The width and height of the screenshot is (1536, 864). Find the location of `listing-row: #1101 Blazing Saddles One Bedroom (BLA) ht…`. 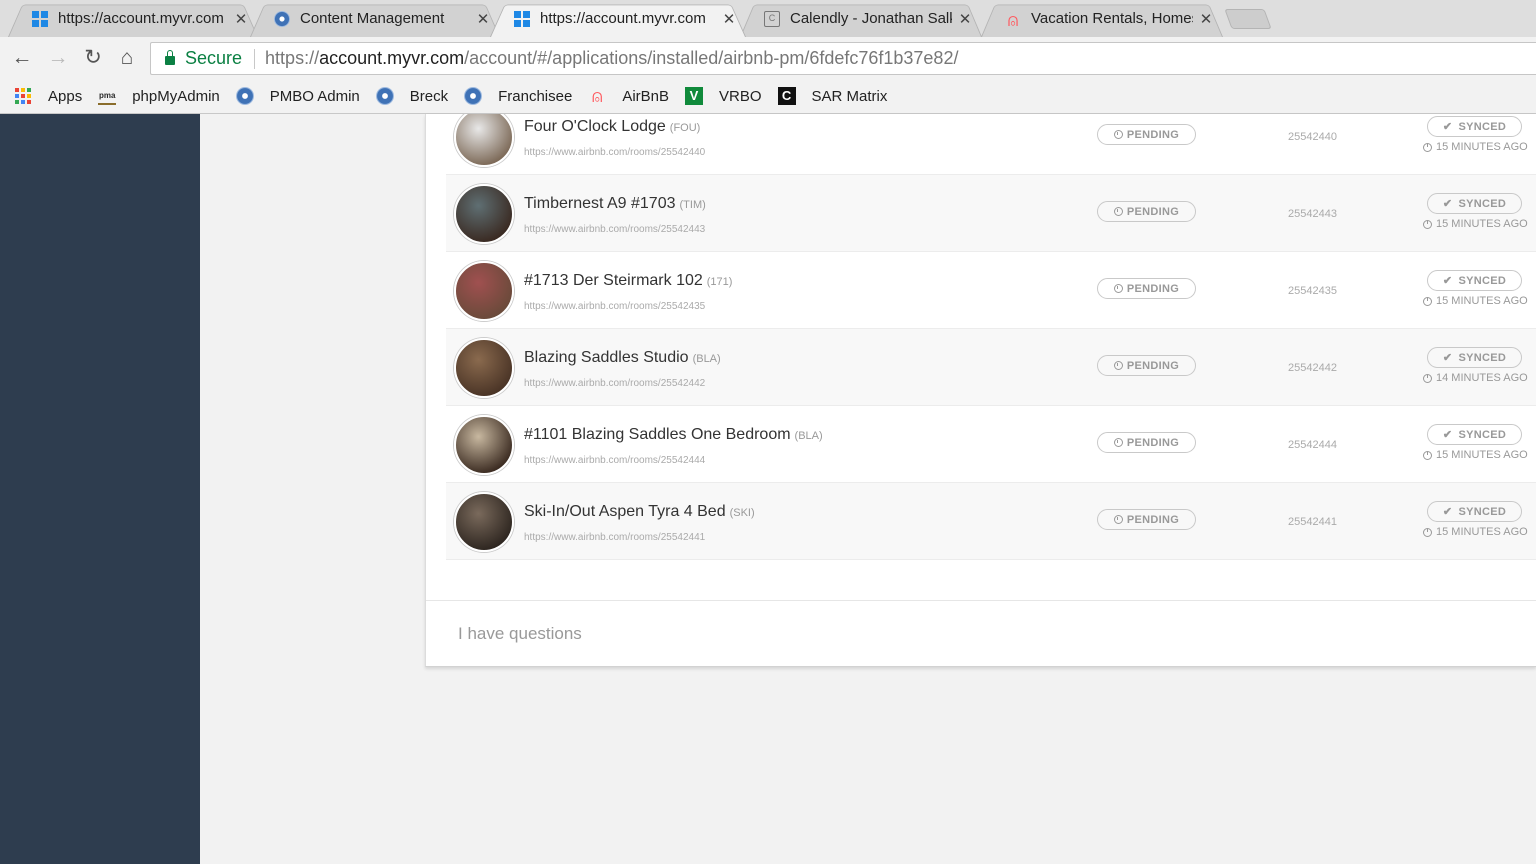

listing-row: #1101 Blazing Saddles One Bedroom (BLA) ht… is located at coordinates (991, 444).